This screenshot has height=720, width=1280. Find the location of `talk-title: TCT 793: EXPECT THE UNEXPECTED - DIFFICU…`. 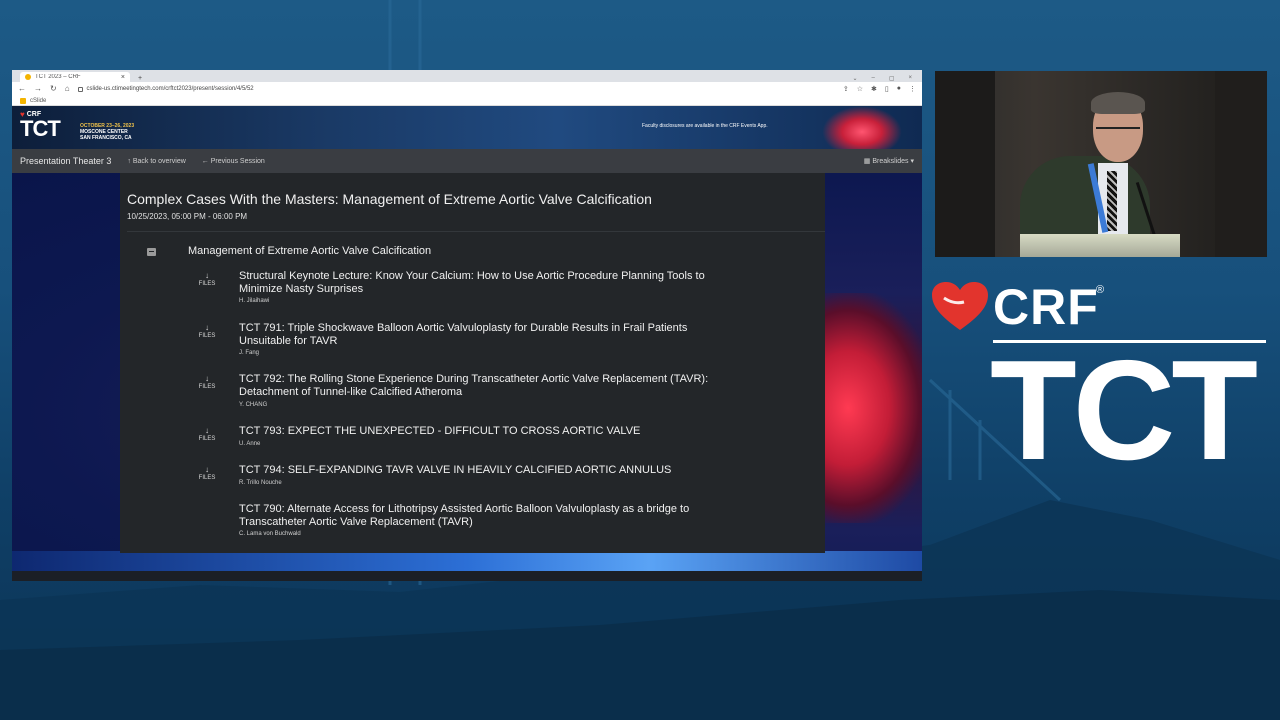

talk-title: TCT 793: EXPECT THE UNEXPECTED - DIFFICU… is located at coordinates (484, 431).